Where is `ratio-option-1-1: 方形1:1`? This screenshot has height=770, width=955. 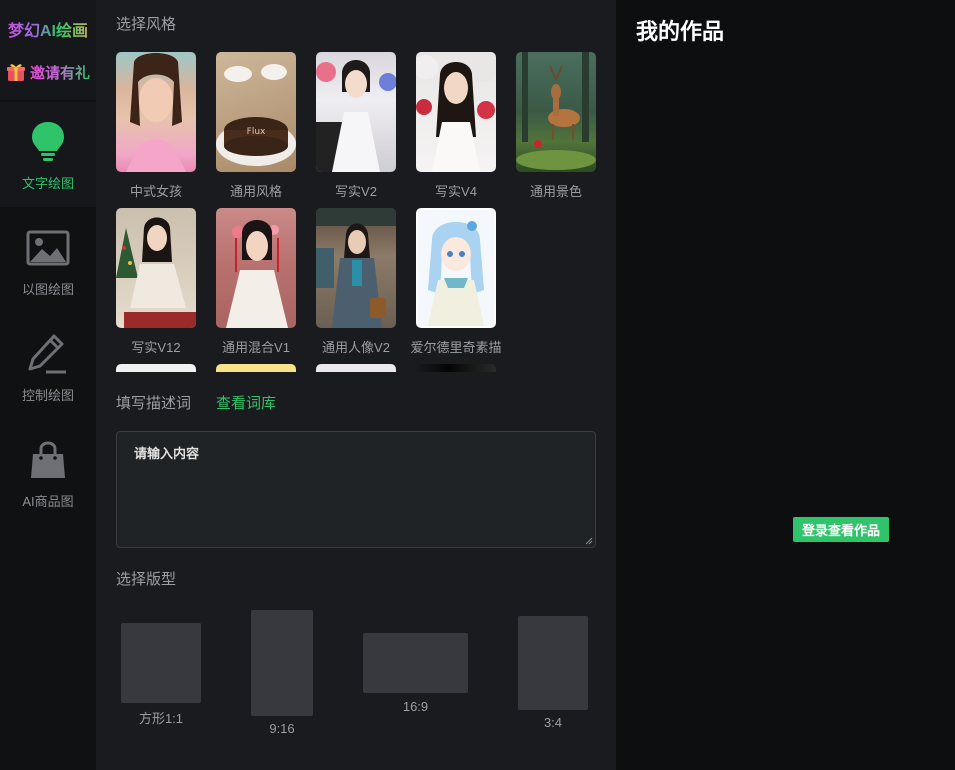
ratio-option-1-1: 方形1:1 is located at coordinates (161, 674).